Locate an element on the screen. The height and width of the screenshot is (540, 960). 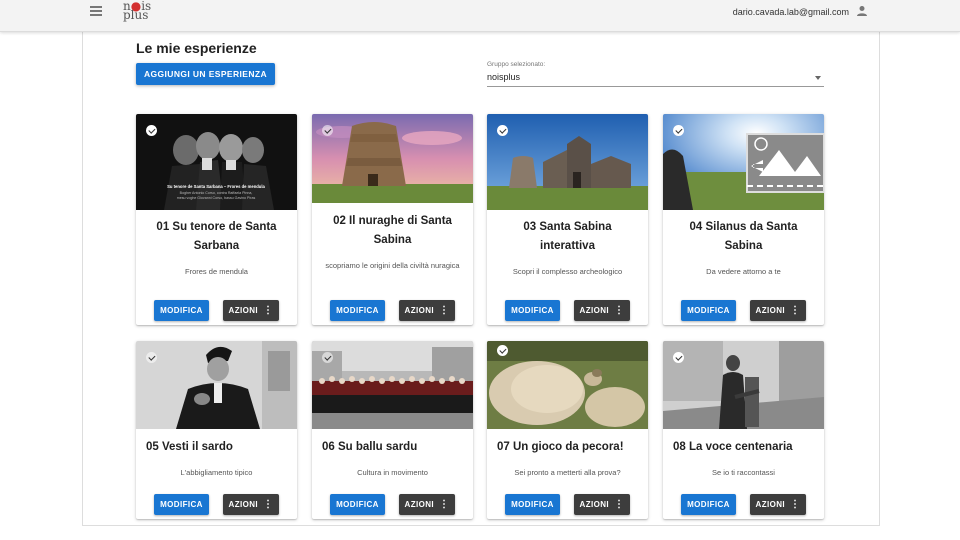
card-subtitle: Cultura in movimento is located at coordinates (392, 472).